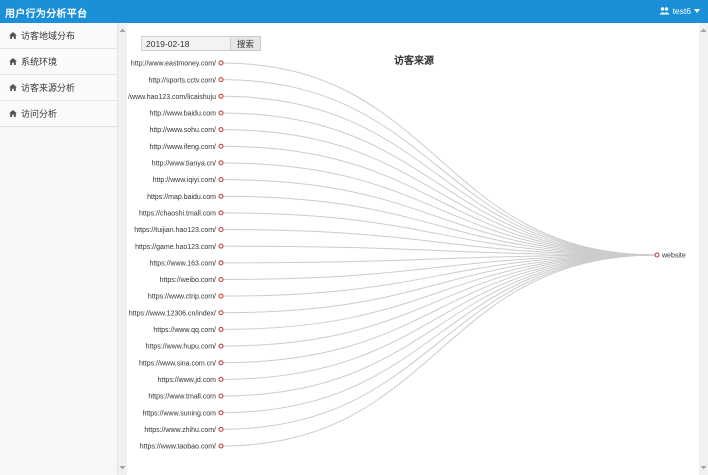  Describe the element at coordinates (184, 180) in the screenshot. I see `source-node-label: http://www.iqiyi.com/` at that location.